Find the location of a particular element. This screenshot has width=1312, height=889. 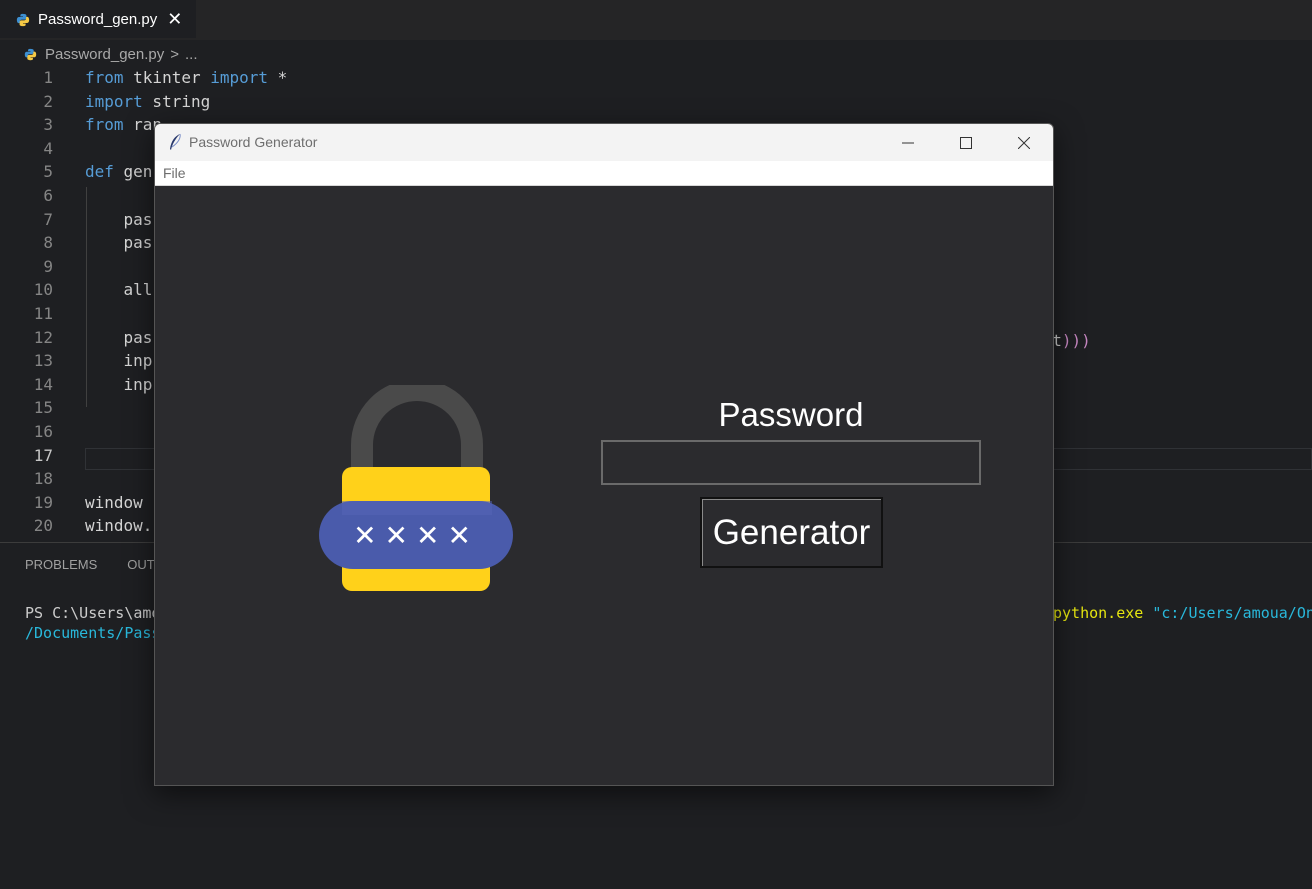

close-icon is located at coordinates (1024, 142).